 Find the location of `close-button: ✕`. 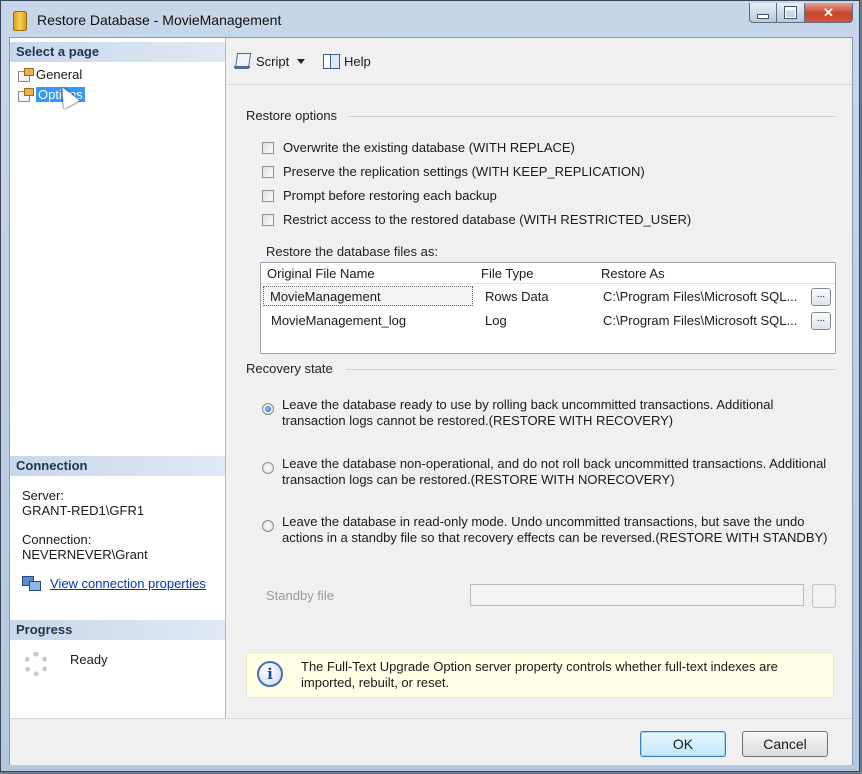

close-button: ✕ is located at coordinates (829, 13).